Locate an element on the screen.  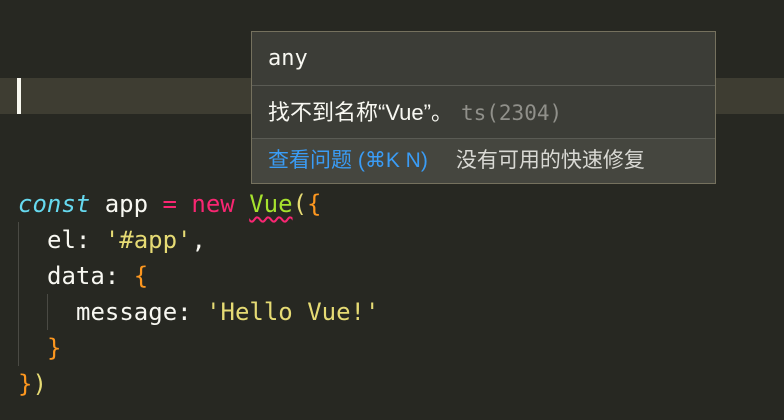
code-line-close: }) is located at coordinates (32, 384).